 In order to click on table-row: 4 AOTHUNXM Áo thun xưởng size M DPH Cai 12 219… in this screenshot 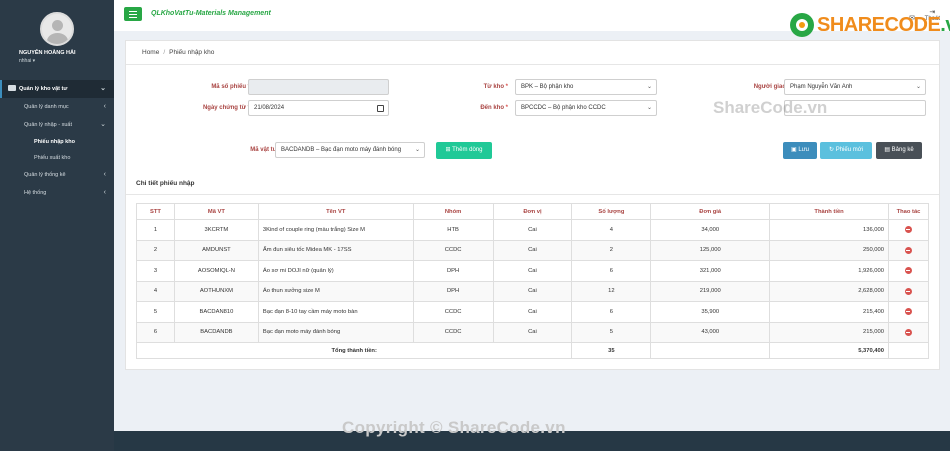, I will do `click(533, 291)`.